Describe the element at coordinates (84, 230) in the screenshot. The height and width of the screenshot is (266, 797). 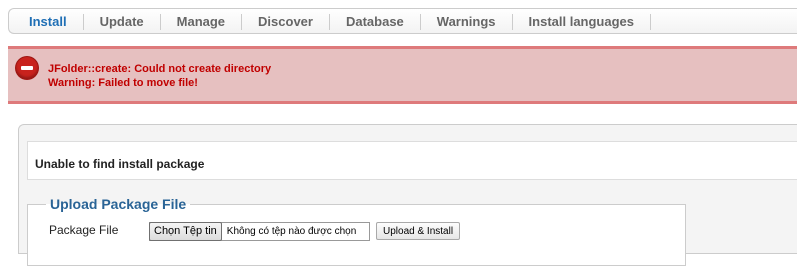
I see `package-file-label: Package File` at that location.